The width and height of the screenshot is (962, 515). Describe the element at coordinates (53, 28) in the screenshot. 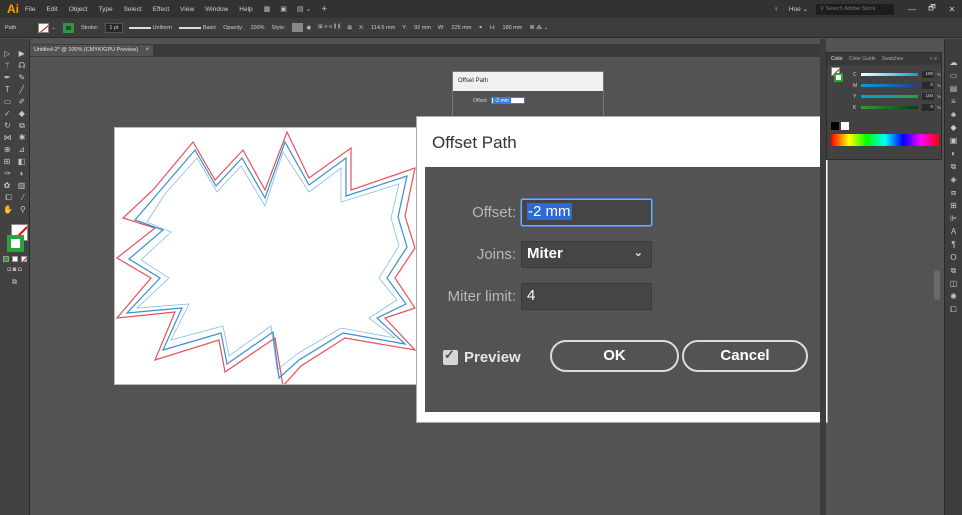

I see `fill-dropdown-icon: ⌄` at that location.